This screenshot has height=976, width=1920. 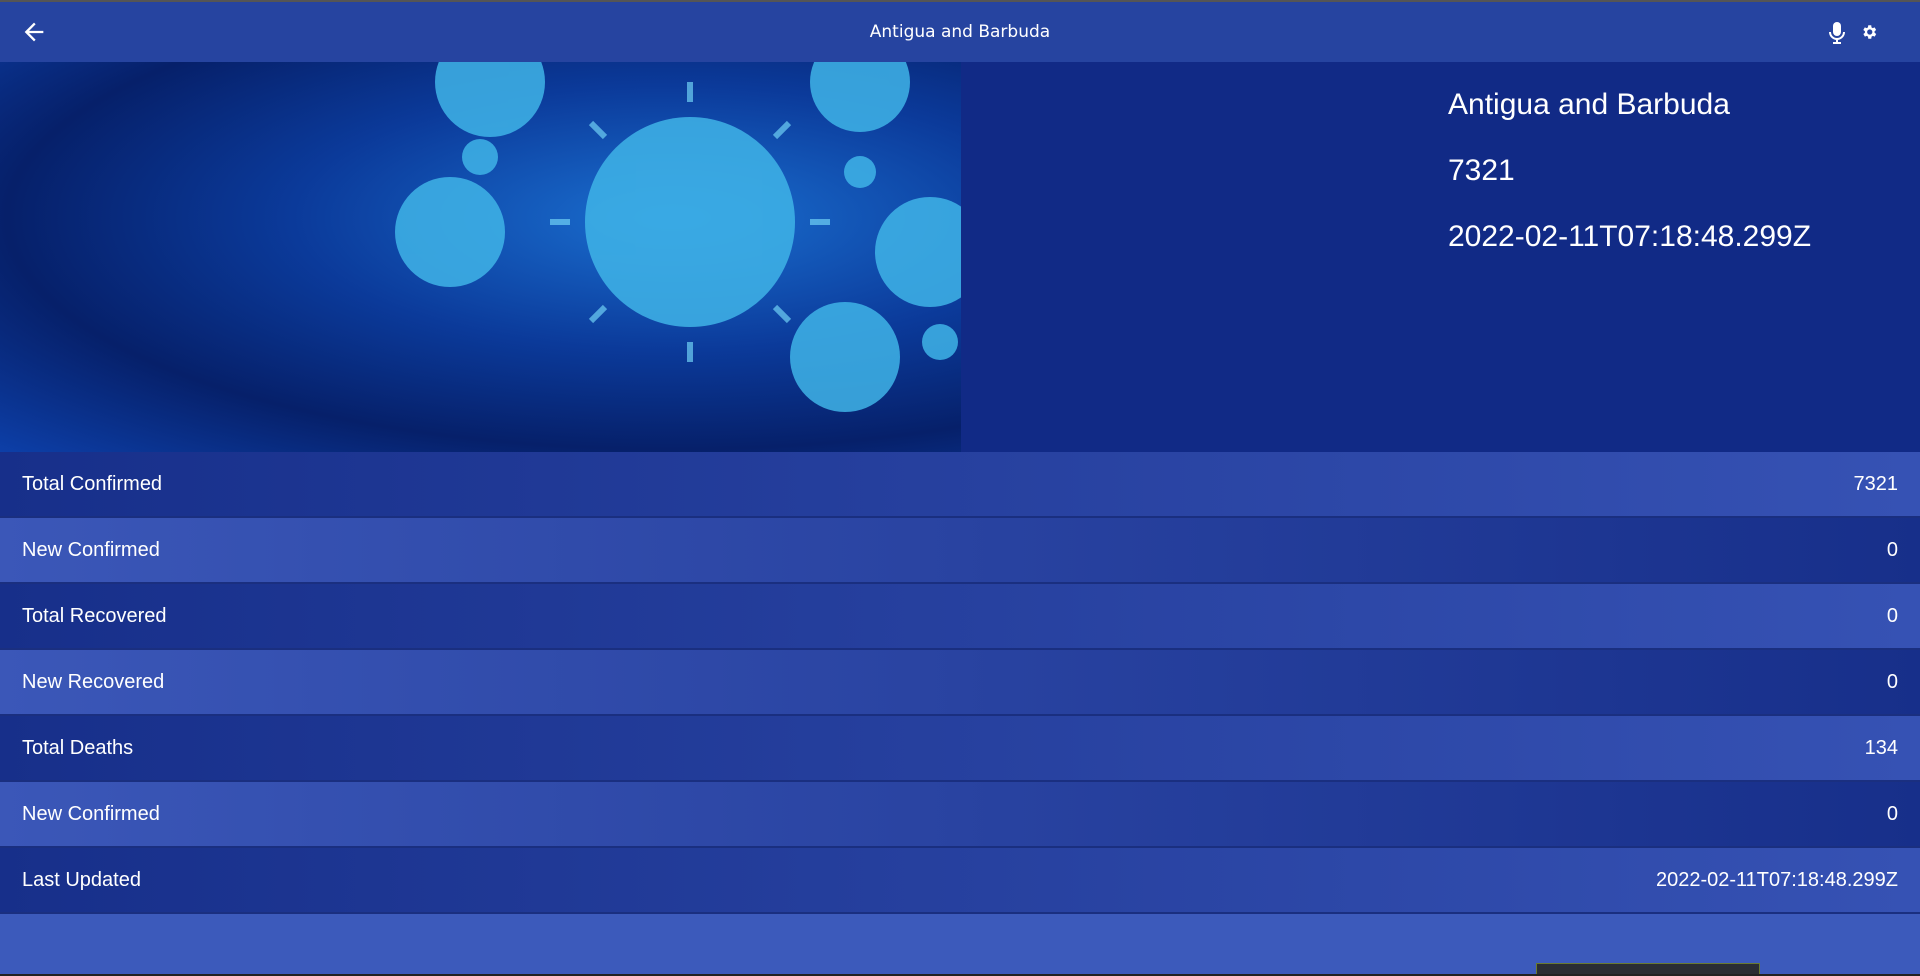 I want to click on stat-row-new-recovered: New Recovered 0, so click(x=960, y=683).